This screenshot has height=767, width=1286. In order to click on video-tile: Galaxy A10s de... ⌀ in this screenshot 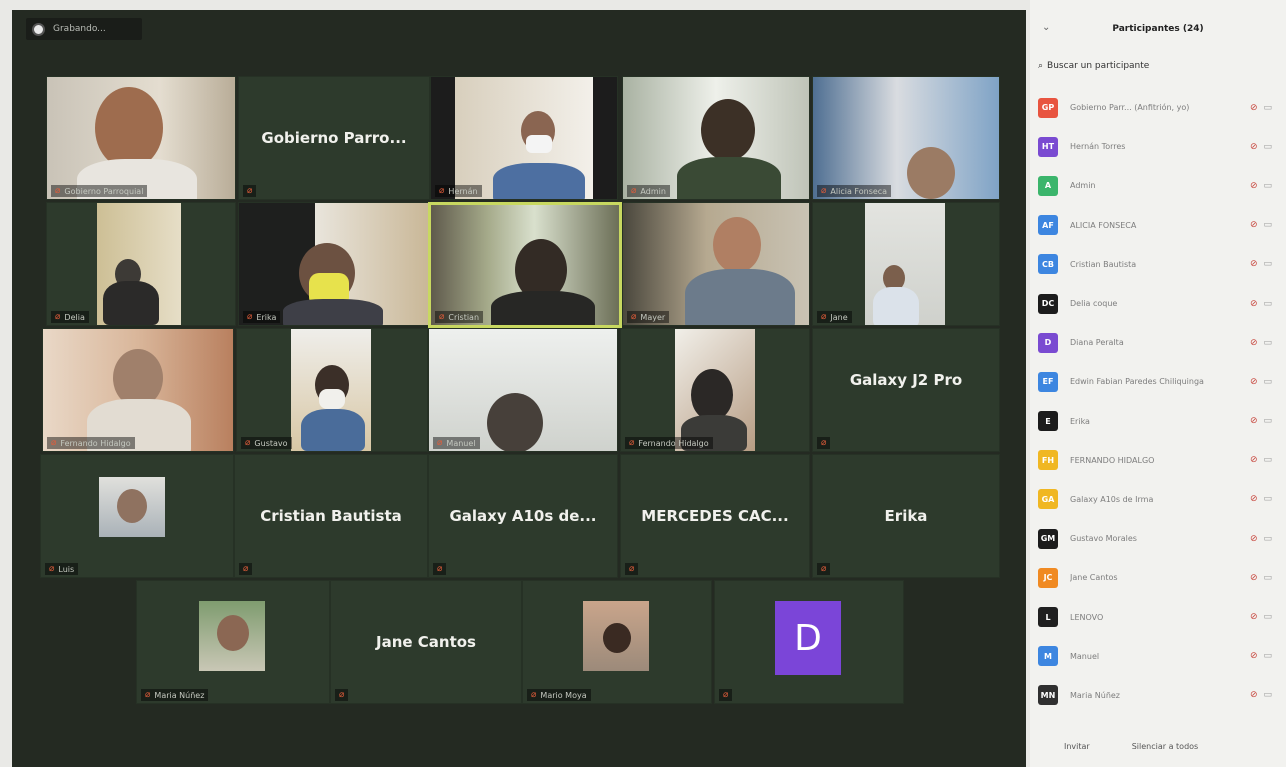, I will do `click(523, 516)`.